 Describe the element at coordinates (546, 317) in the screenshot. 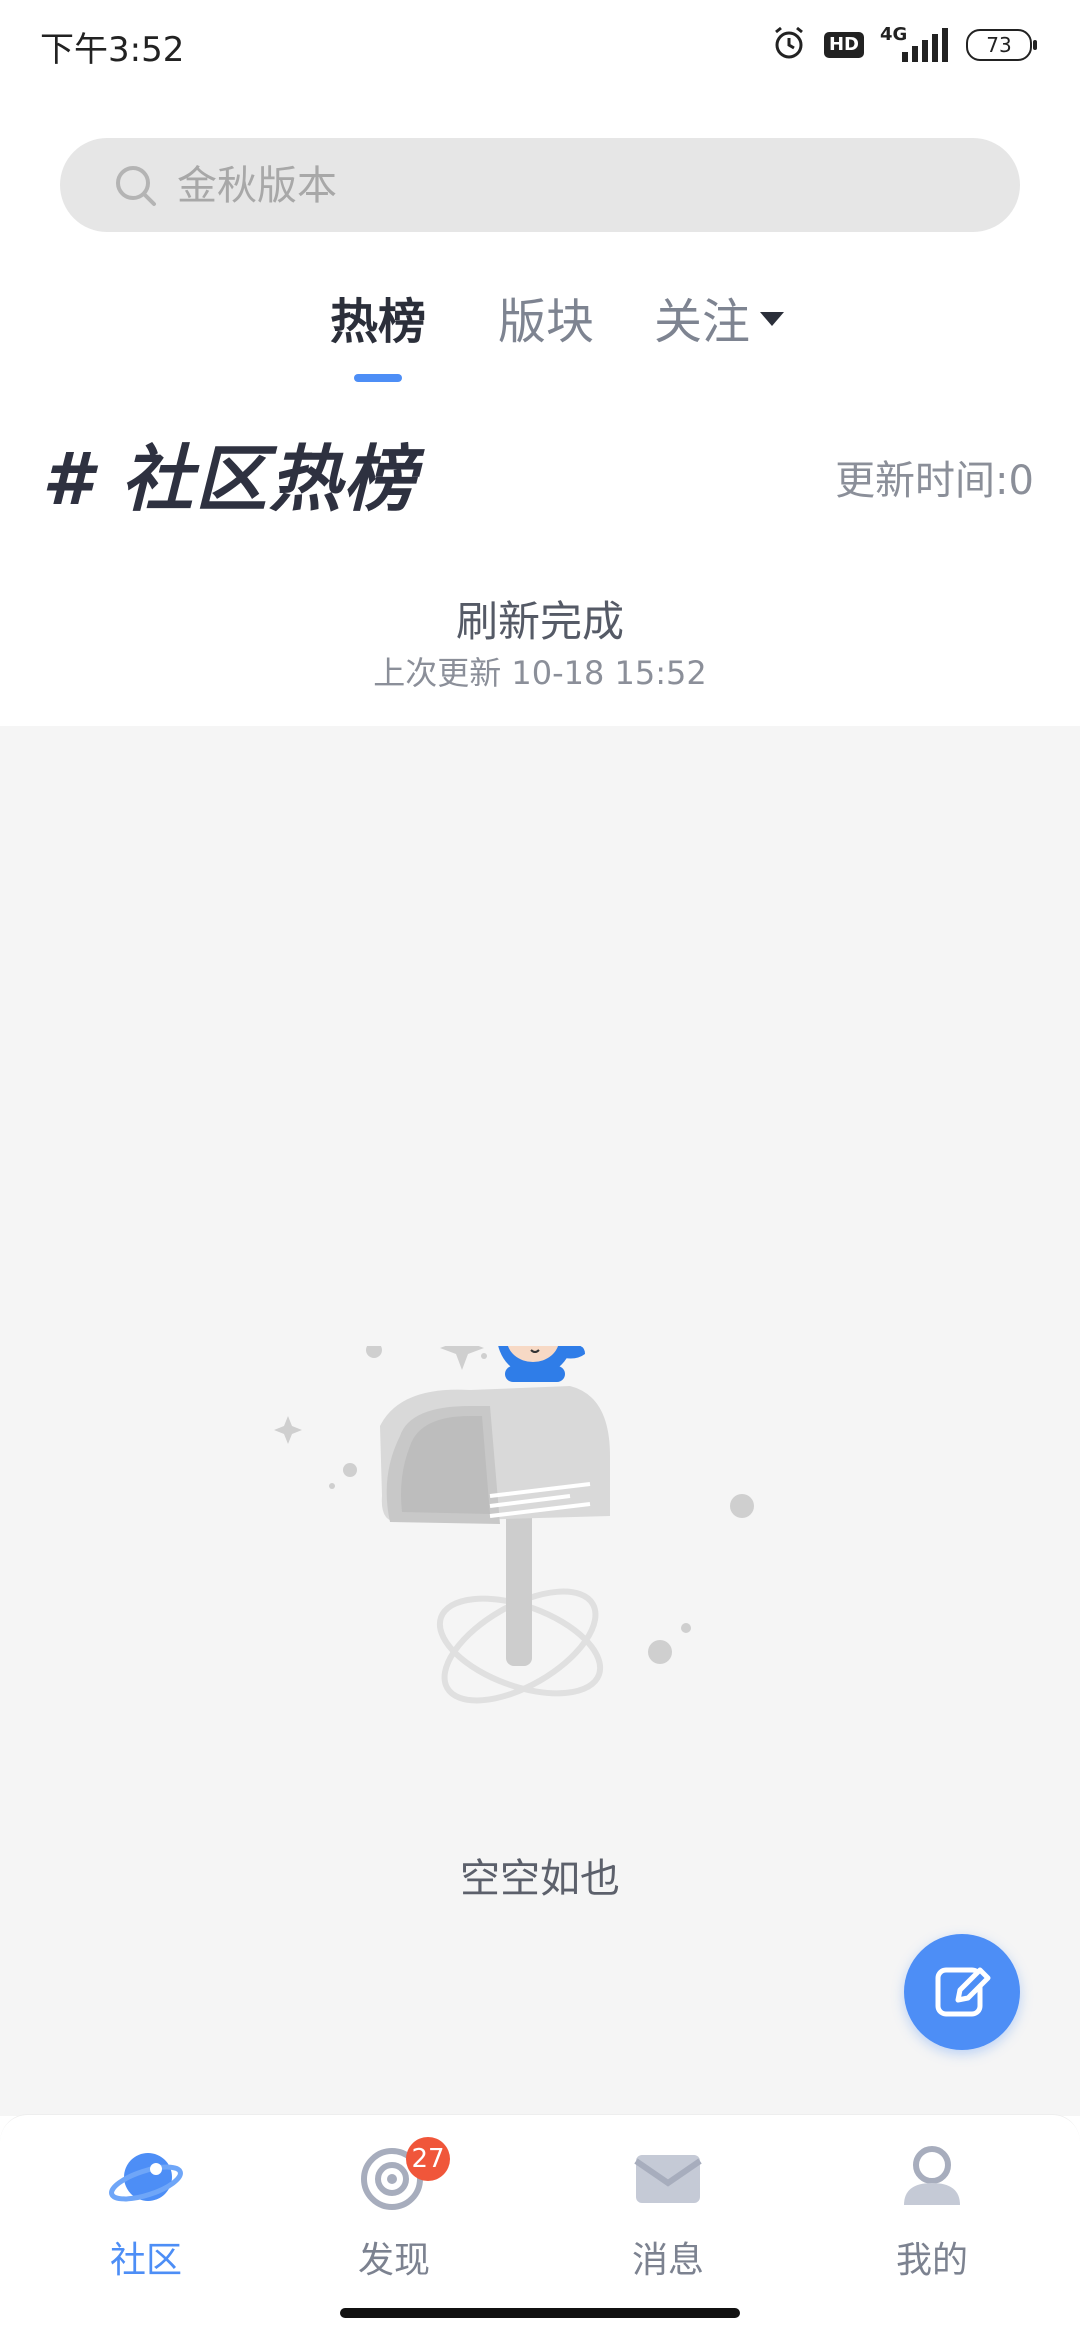

I see `tab-sections: 版块` at that location.